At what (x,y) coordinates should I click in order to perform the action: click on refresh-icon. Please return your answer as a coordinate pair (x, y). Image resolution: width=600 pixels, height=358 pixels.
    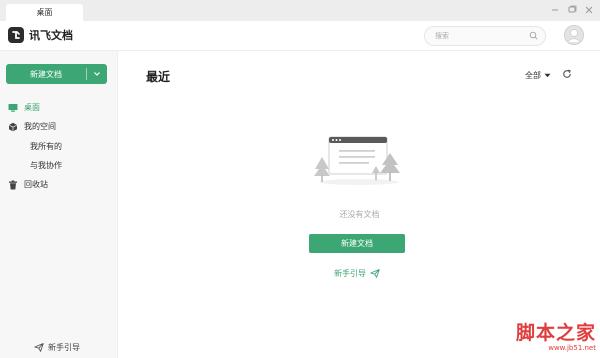
    Looking at the image, I should click on (567, 73).